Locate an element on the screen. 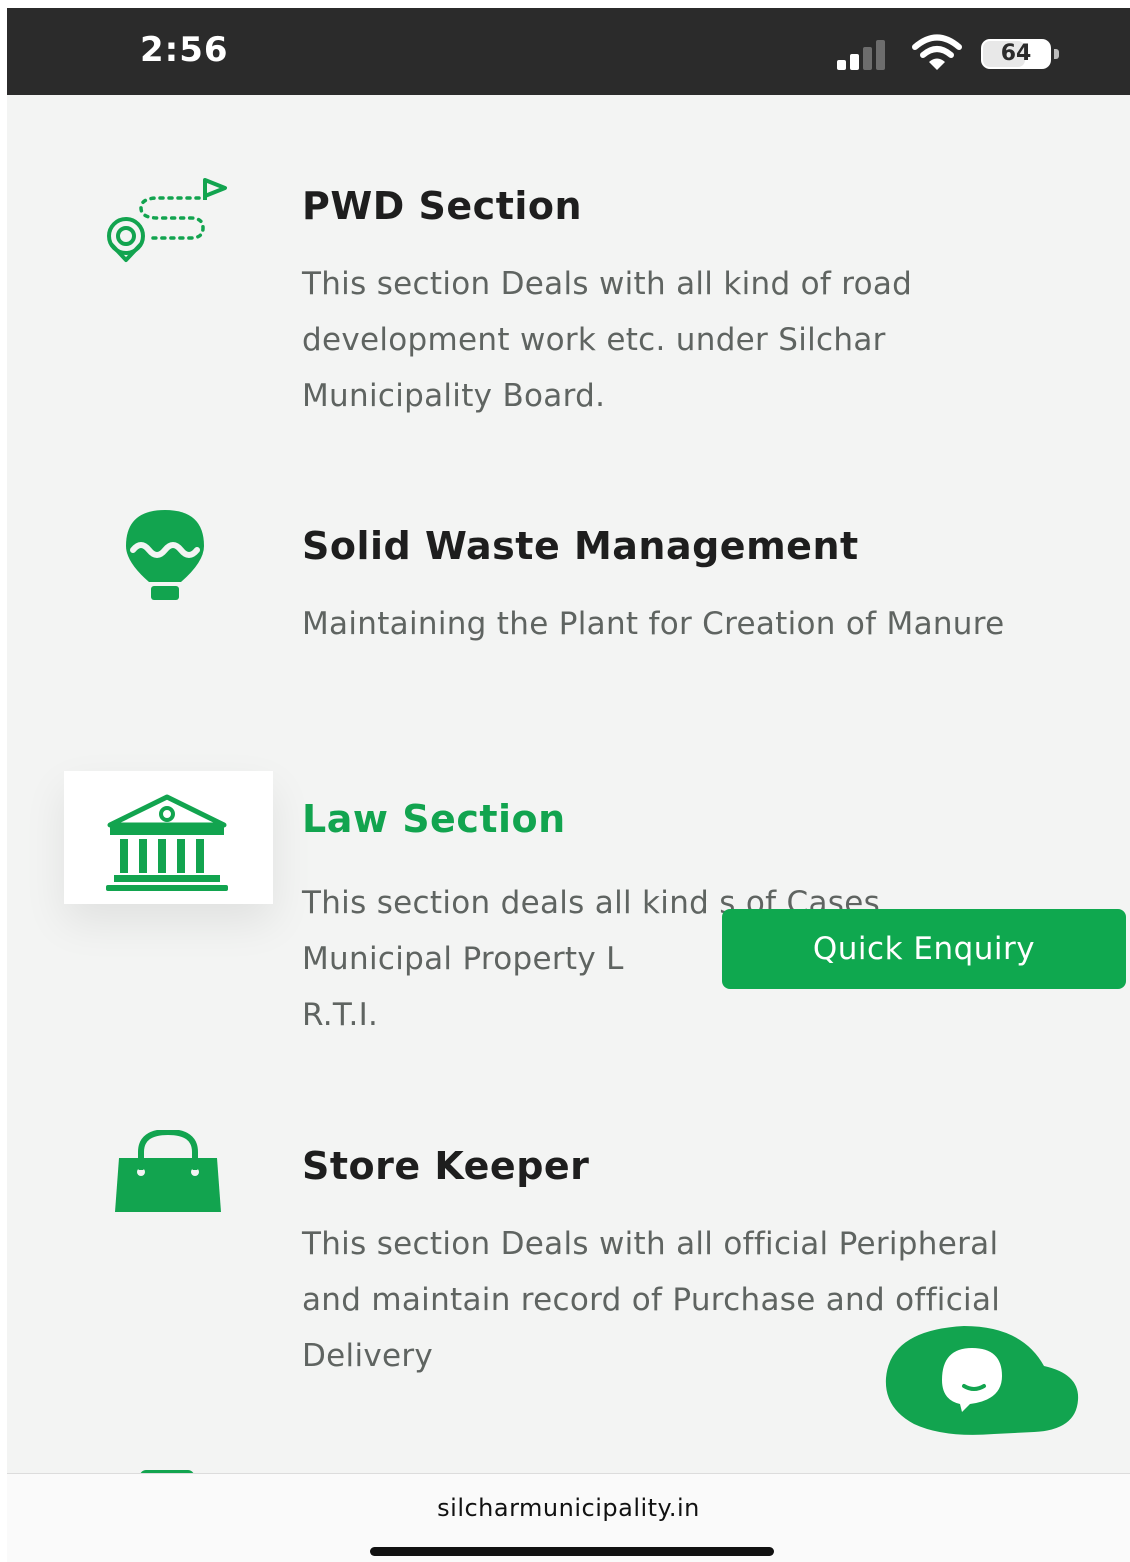 This screenshot has height=1562, width=1130. section-title-law: Law Section is located at coordinates (434, 819).